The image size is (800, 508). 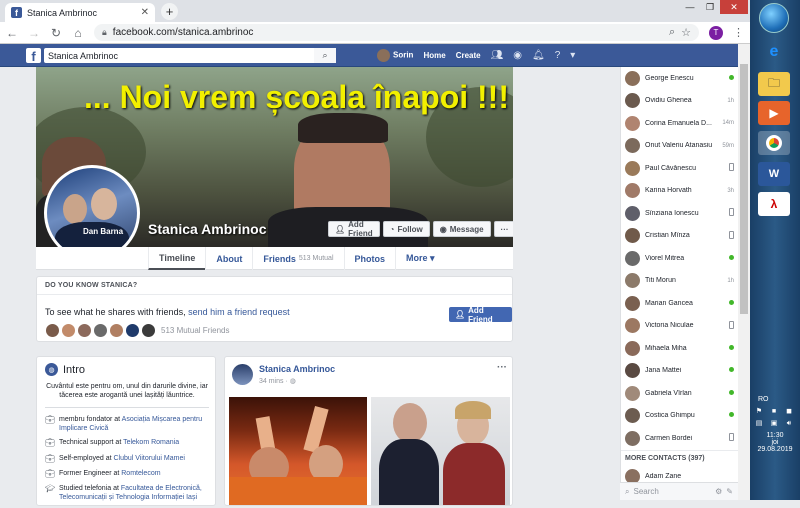 What do you see at coordinates (774, 174) in the screenshot?
I see `word-icon: W` at bounding box center [774, 174].